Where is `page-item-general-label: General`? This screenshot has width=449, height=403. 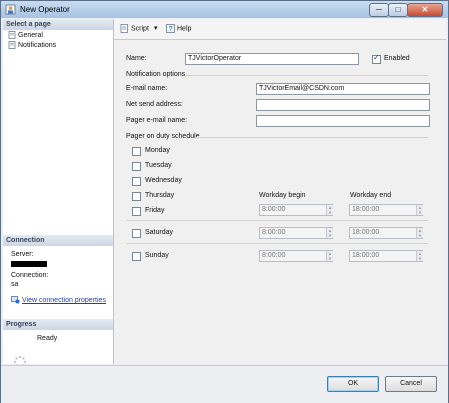 page-item-general-label: General is located at coordinates (30, 35).